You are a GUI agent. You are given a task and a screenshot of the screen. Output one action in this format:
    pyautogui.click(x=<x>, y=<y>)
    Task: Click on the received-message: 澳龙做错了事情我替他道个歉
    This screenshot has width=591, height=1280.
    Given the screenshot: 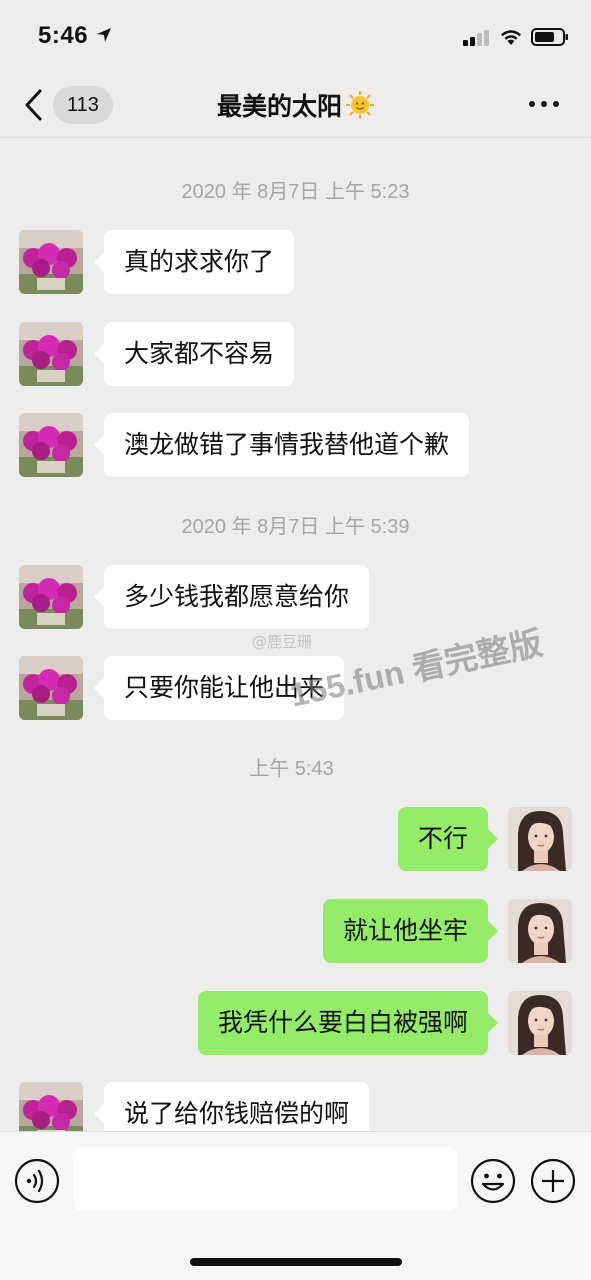 What is the action you would take?
    pyautogui.click(x=281, y=445)
    